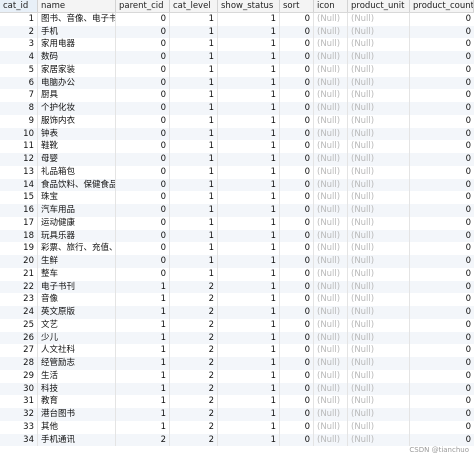 The width and height of the screenshot is (474, 459). What do you see at coordinates (19, 223) in the screenshot?
I see `cell-cat-id: 17` at bounding box center [19, 223].